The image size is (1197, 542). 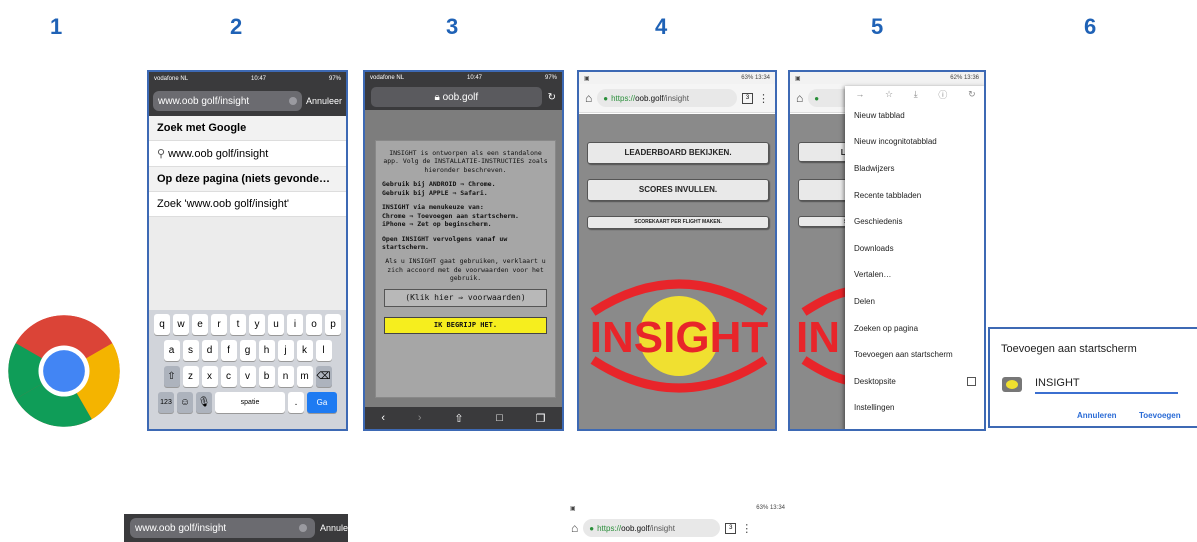 What do you see at coordinates (678, 153) in the screenshot?
I see `leaderboard-button: LEADERBOARD BEKIJKEN.` at bounding box center [678, 153].